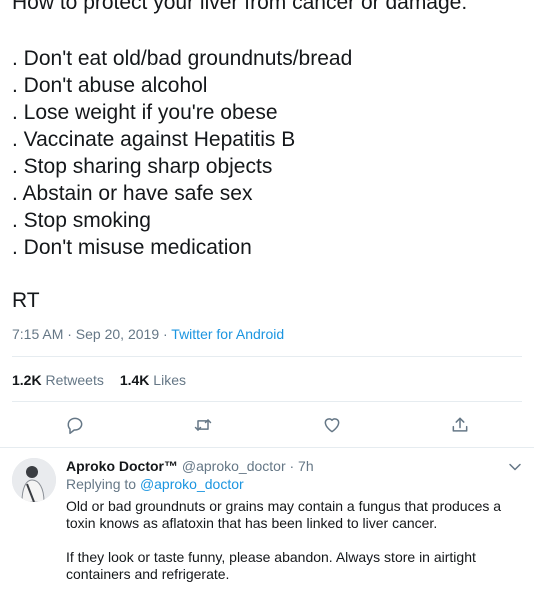 Image resolution: width=534 pixels, height=600 pixels. I want to click on reply-header: Aproko Doctor™ @aproko_doctor · 7h, so click(190, 466).